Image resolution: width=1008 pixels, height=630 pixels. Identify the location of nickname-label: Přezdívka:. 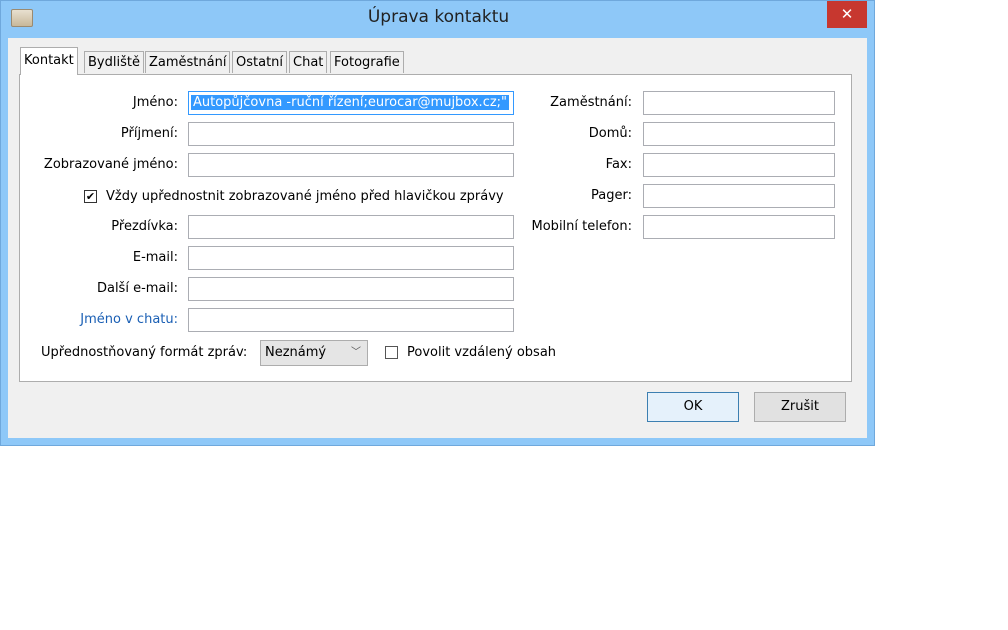
(144, 226).